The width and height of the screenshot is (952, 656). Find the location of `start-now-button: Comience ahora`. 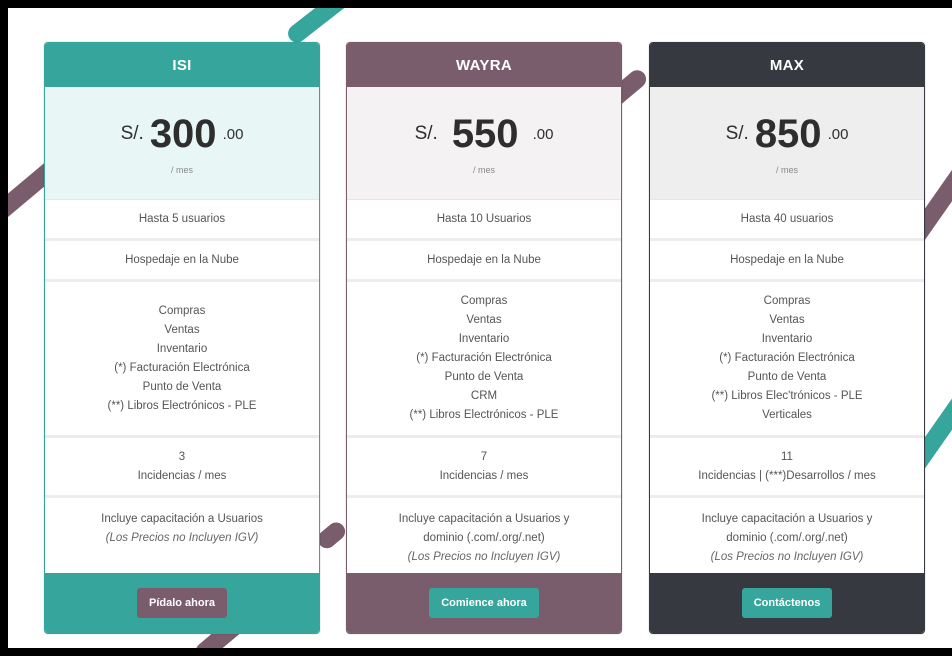

start-now-button: Comience ahora is located at coordinates (484, 603).